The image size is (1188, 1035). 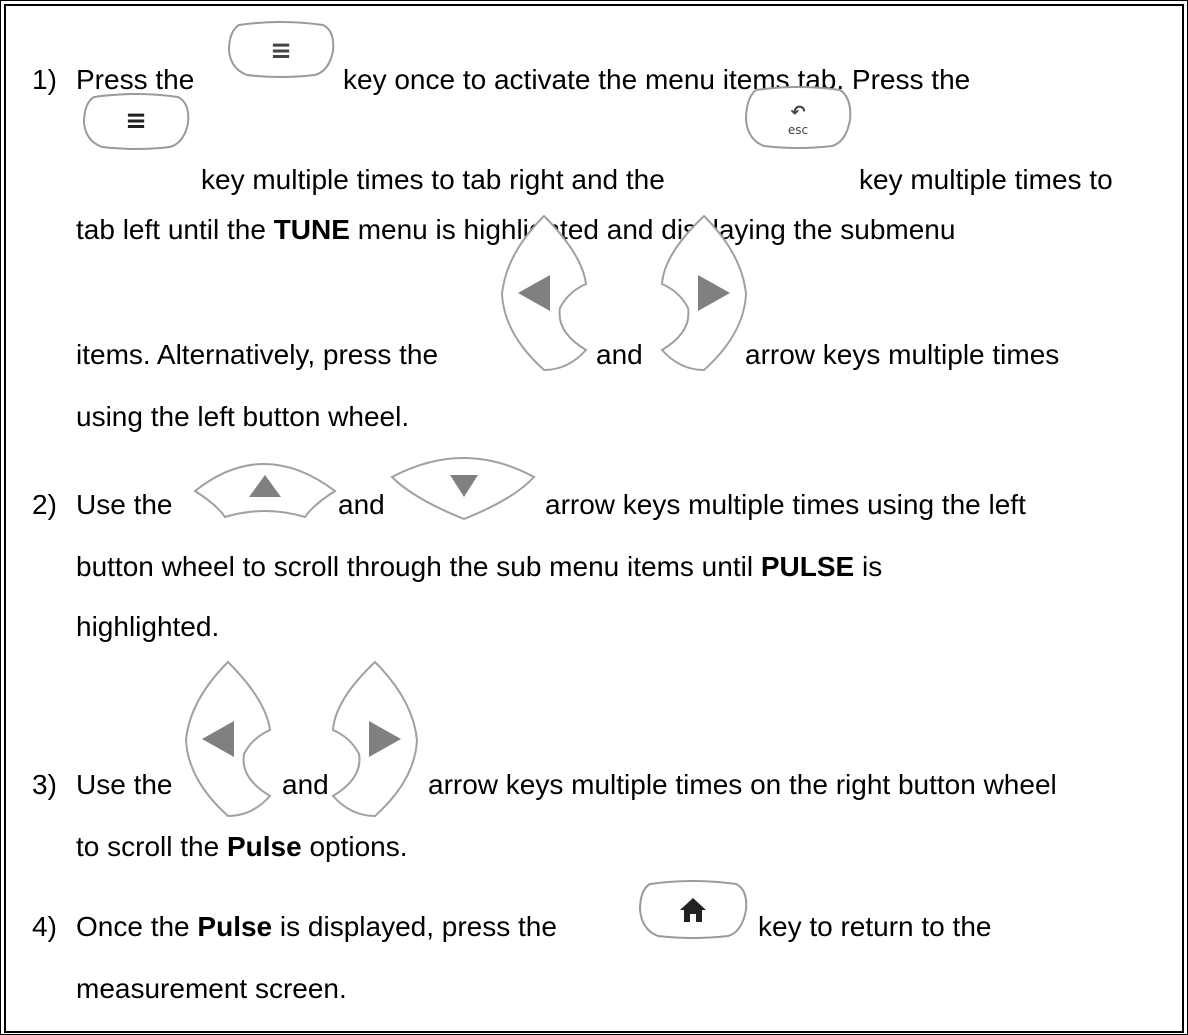 What do you see at coordinates (243, 416) in the screenshot?
I see `step-text: using the left button wheel.` at bounding box center [243, 416].